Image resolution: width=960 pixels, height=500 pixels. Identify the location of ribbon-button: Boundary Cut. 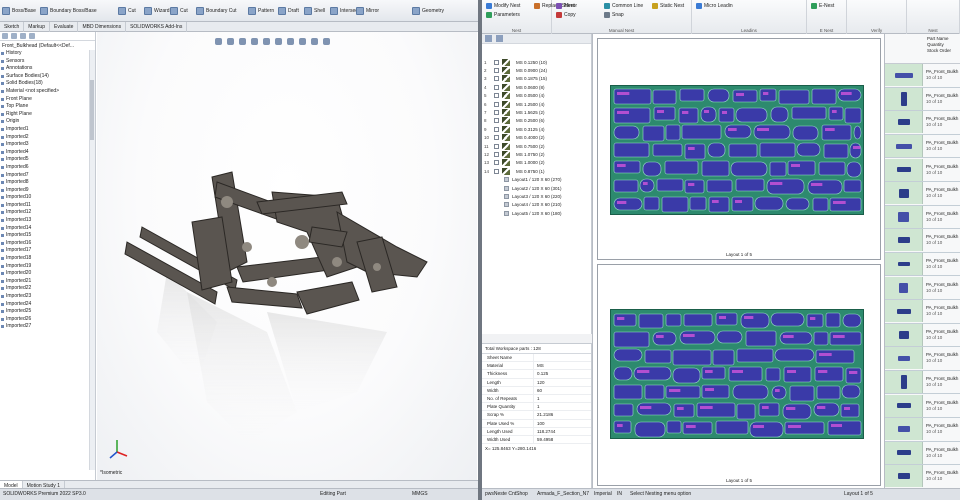
(216, 11).